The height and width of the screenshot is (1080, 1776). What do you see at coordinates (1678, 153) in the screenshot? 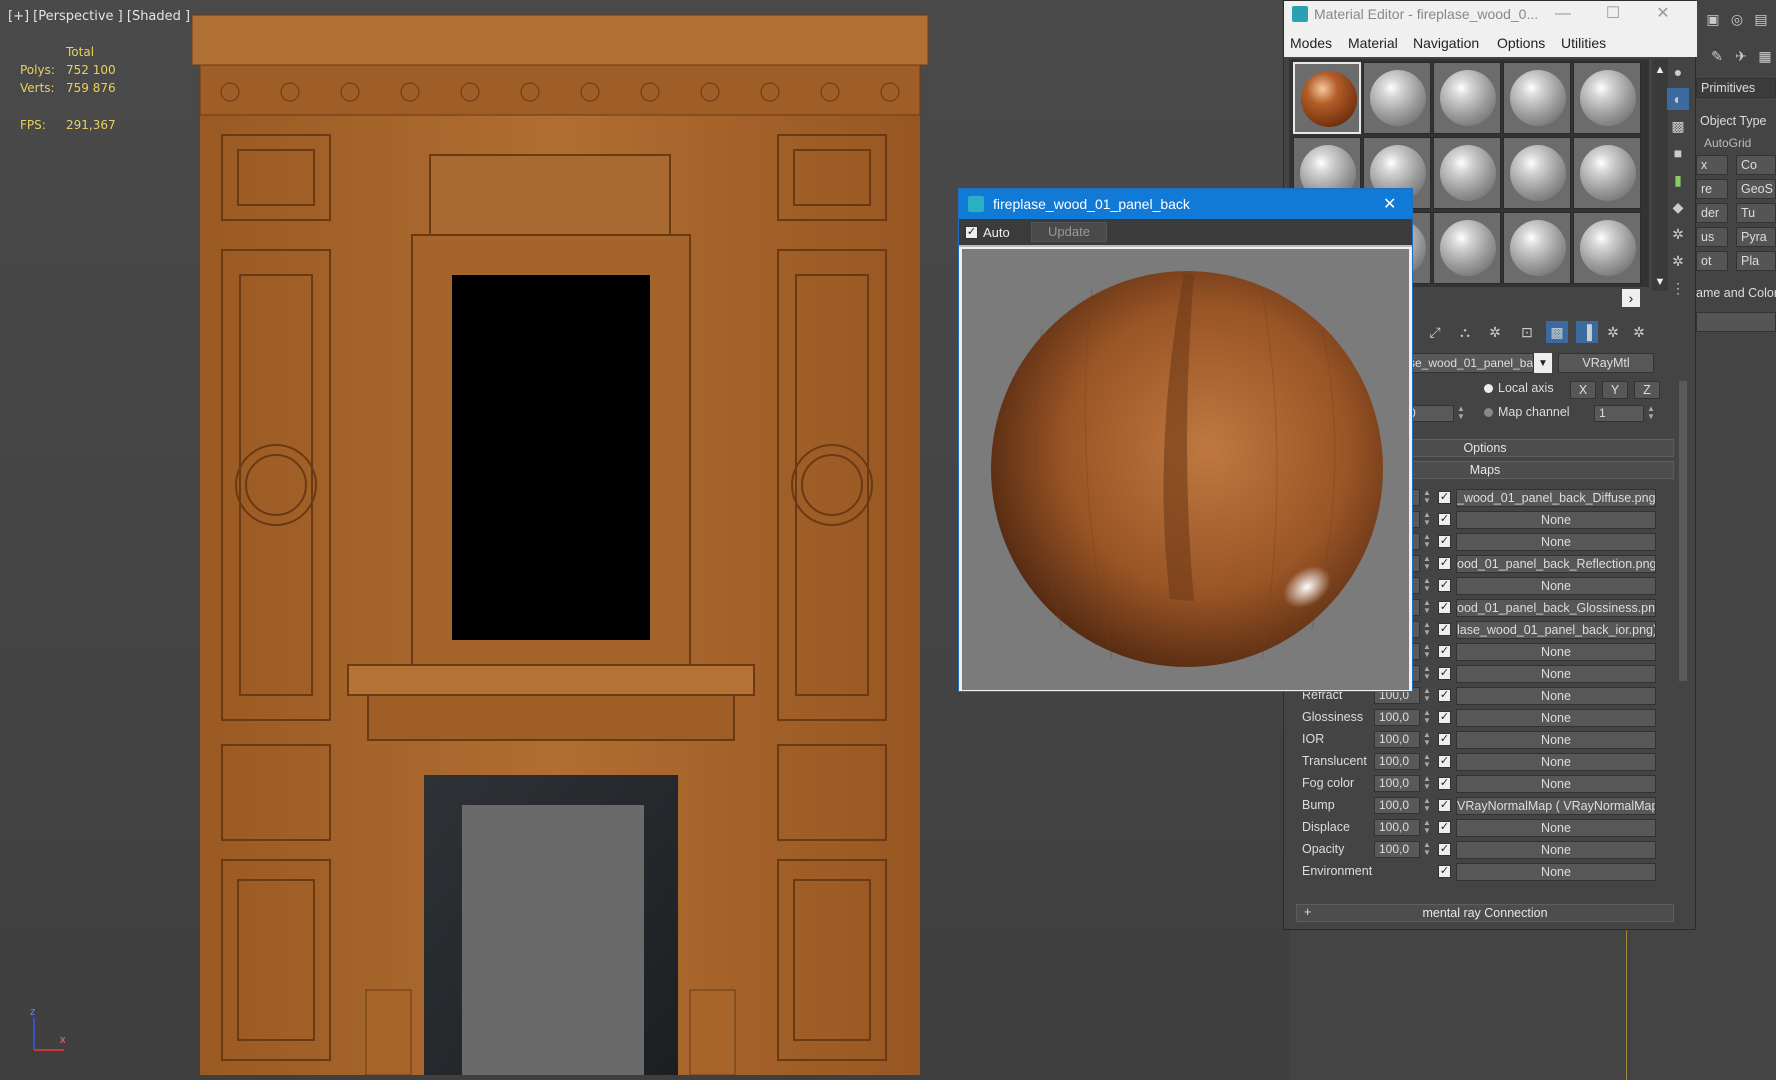
I see `sample-uv-tiling-icon: ■` at bounding box center [1678, 153].